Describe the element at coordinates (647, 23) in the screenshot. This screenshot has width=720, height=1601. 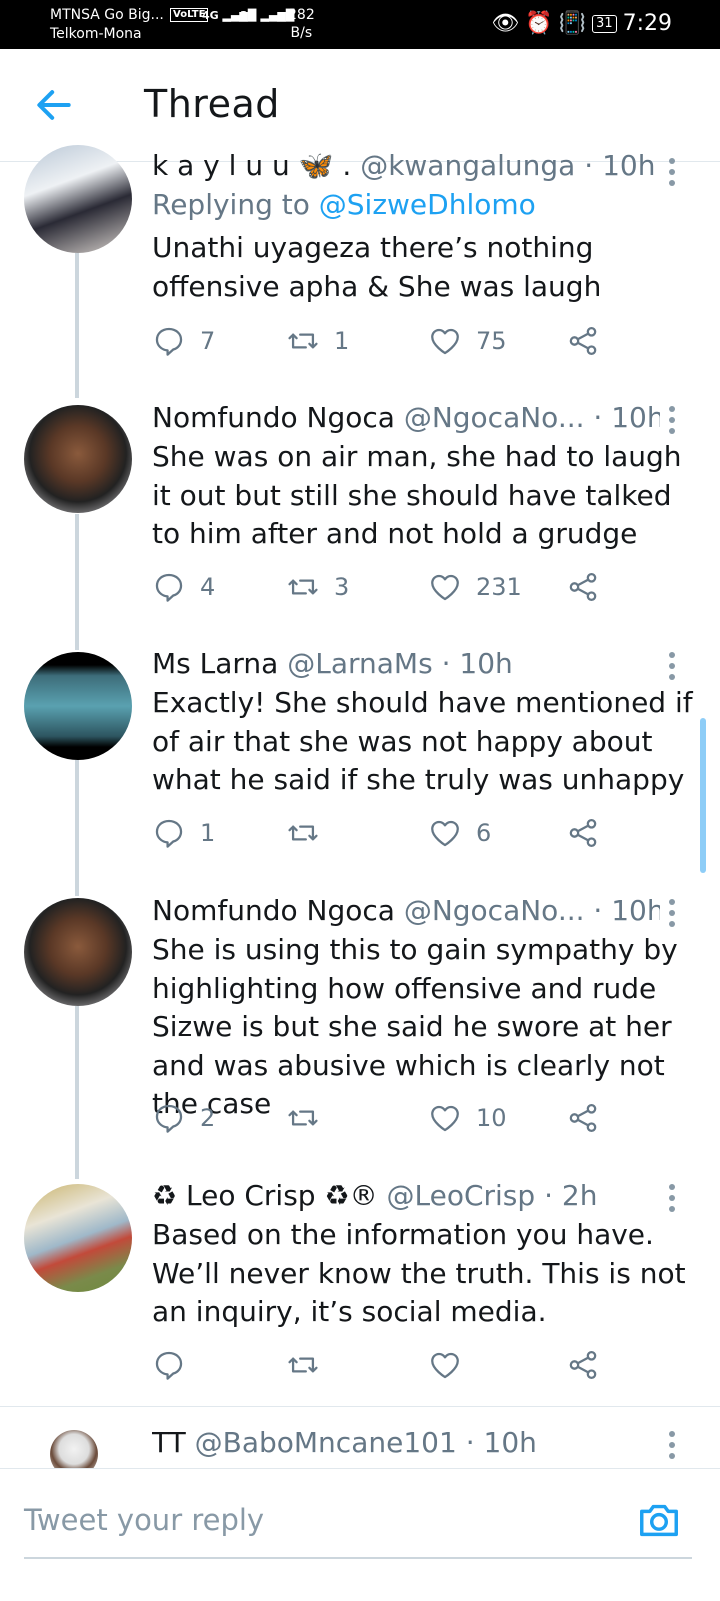
I see `clock: 7:29` at that location.